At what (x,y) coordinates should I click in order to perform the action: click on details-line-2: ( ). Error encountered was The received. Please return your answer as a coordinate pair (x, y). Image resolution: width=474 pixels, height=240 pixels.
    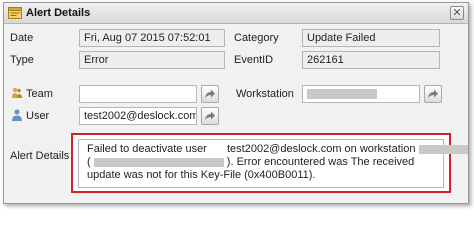
    Looking at the image, I should click on (250, 162).